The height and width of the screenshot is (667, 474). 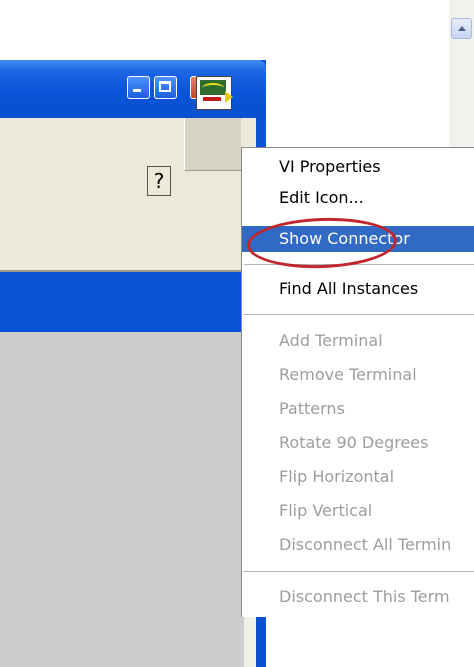 I want to click on menu-item-remove-terminal: Remove Terminal, so click(x=348, y=374).